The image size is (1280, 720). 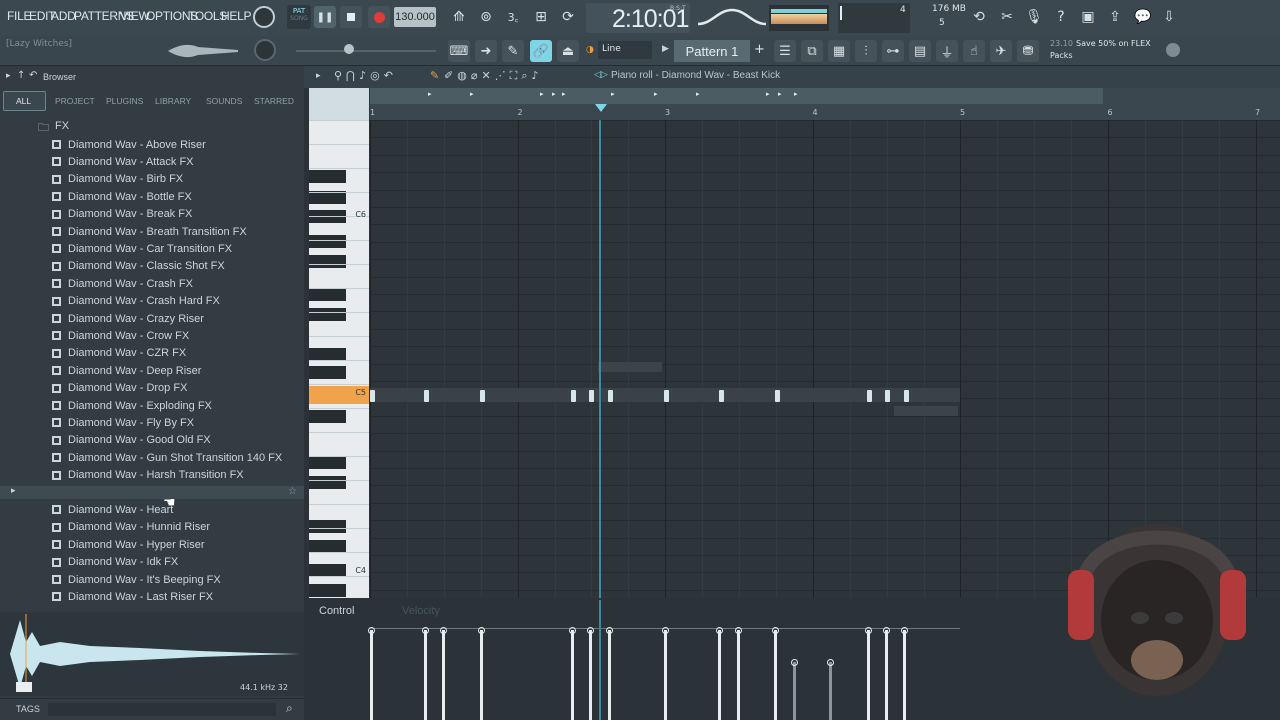 What do you see at coordinates (23, 101) in the screenshot?
I see `tab-all-label: ALL` at bounding box center [23, 101].